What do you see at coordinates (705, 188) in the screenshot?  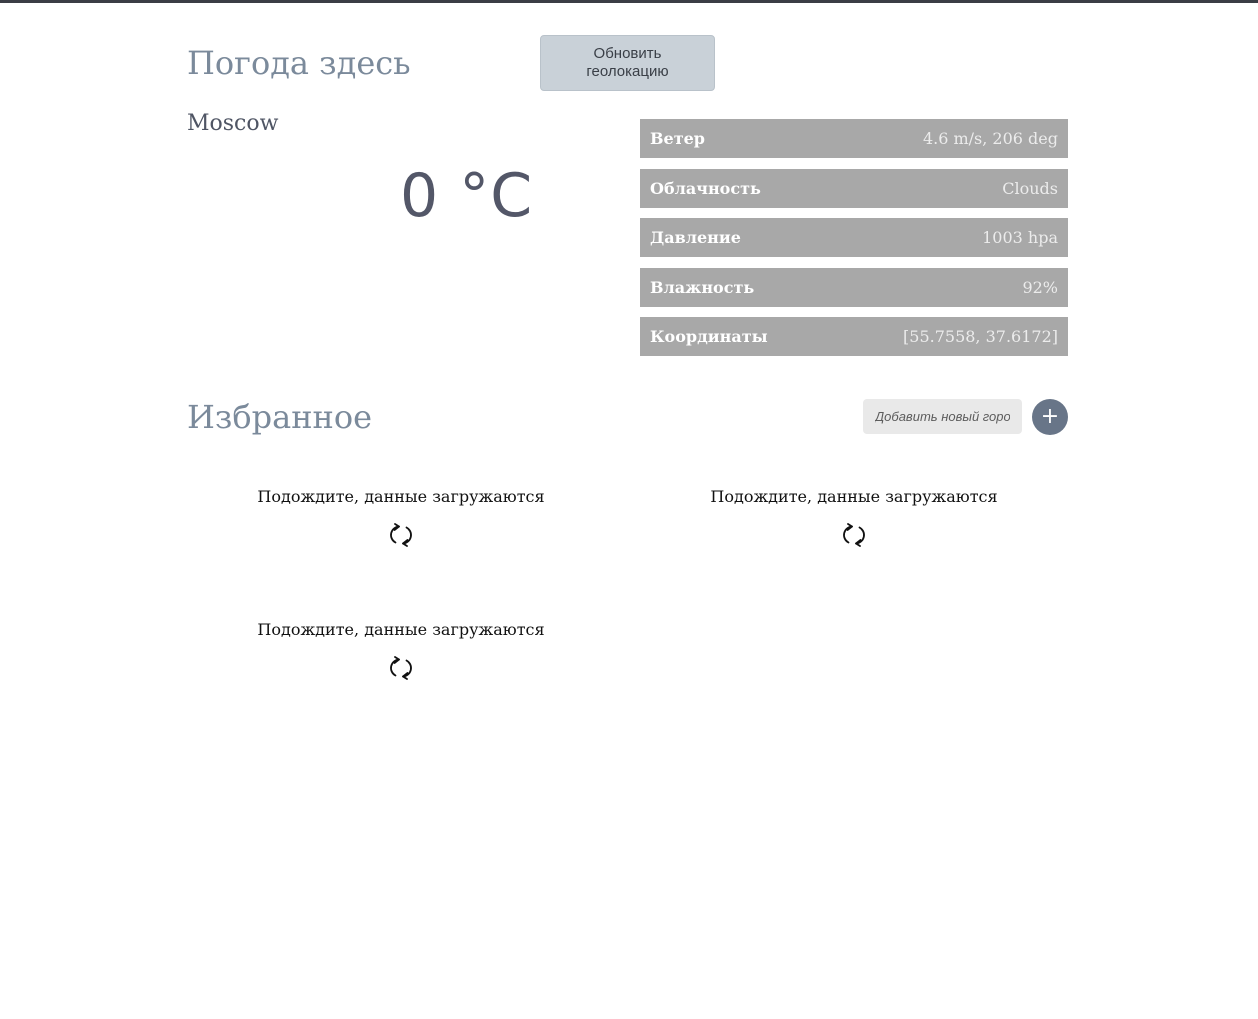 I see `detail-label: Облачность` at bounding box center [705, 188].